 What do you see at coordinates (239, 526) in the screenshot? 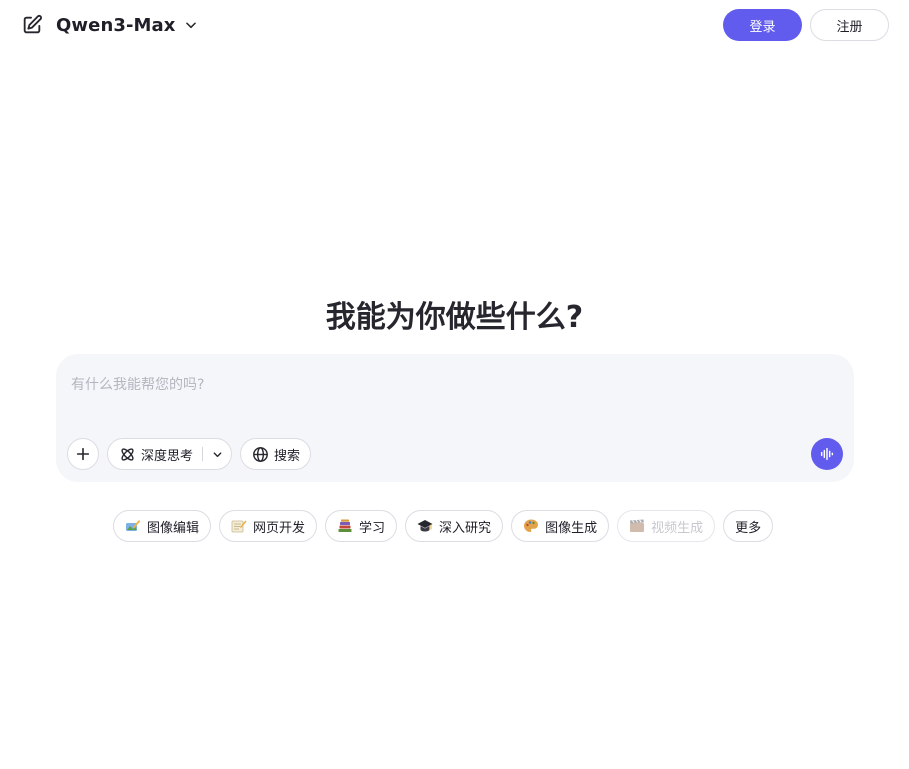
I see `web-dev-icon` at bounding box center [239, 526].